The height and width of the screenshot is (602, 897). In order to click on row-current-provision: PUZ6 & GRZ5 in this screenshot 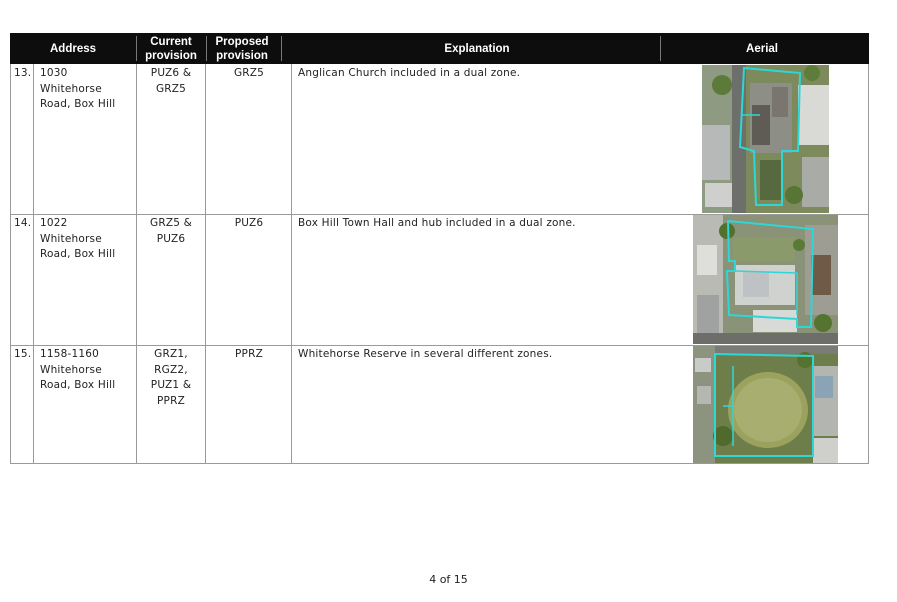, I will do `click(171, 81)`.